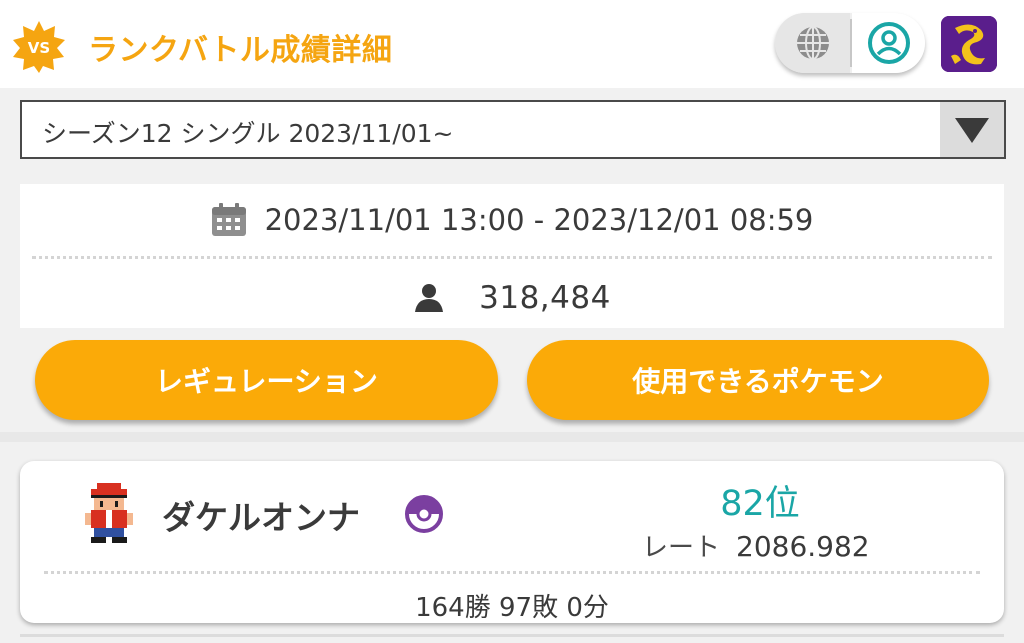 This screenshot has height=643, width=1024. What do you see at coordinates (429, 298) in the screenshot?
I see `person-icon` at bounding box center [429, 298].